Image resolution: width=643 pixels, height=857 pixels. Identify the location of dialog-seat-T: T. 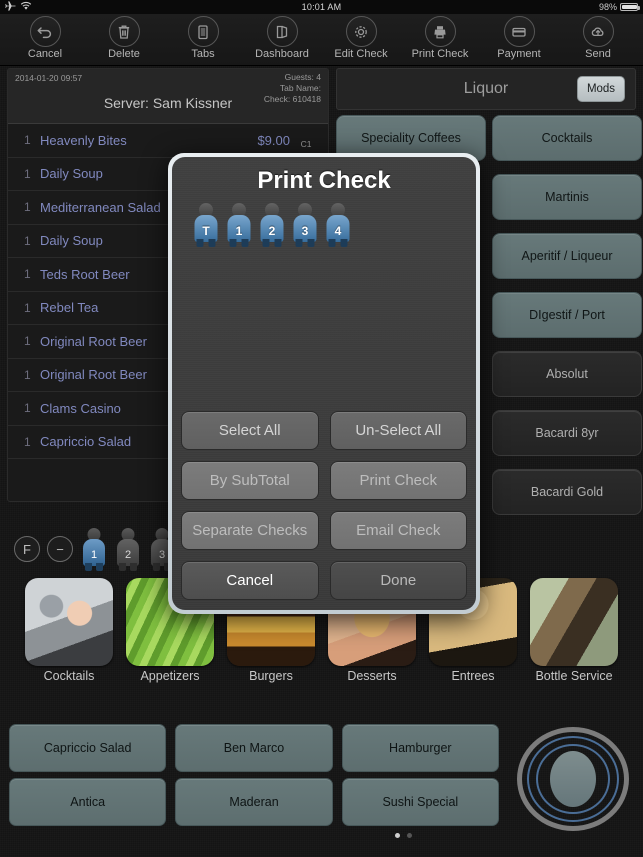
(206, 225).